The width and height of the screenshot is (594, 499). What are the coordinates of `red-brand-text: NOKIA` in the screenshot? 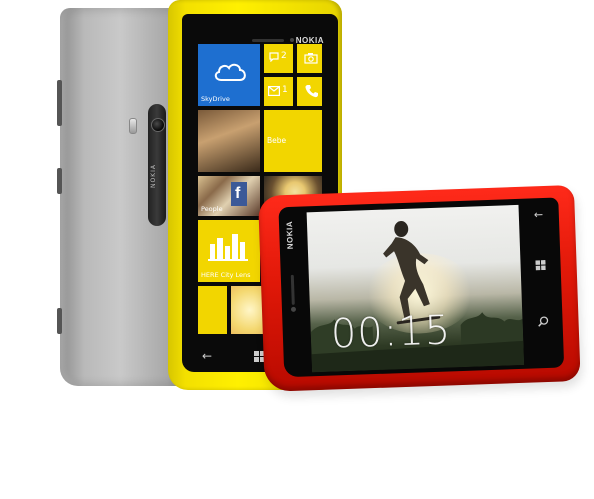 It's located at (289, 235).